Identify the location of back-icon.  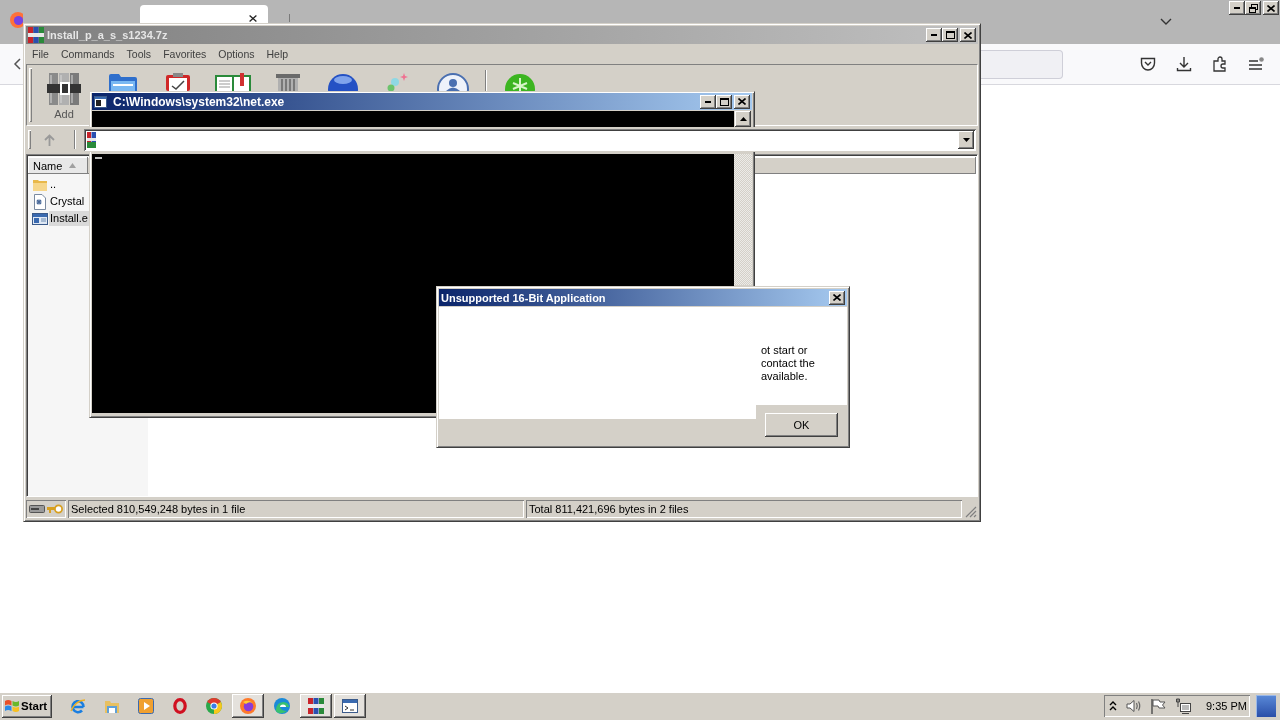
(17, 64).